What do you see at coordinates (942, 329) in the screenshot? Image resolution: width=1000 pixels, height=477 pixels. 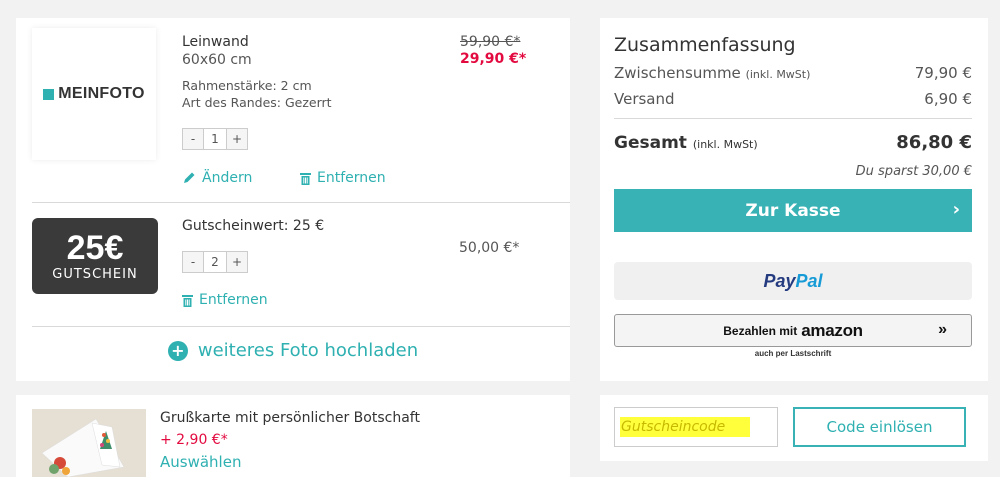 I see `double-chevron-right-icon: »` at bounding box center [942, 329].